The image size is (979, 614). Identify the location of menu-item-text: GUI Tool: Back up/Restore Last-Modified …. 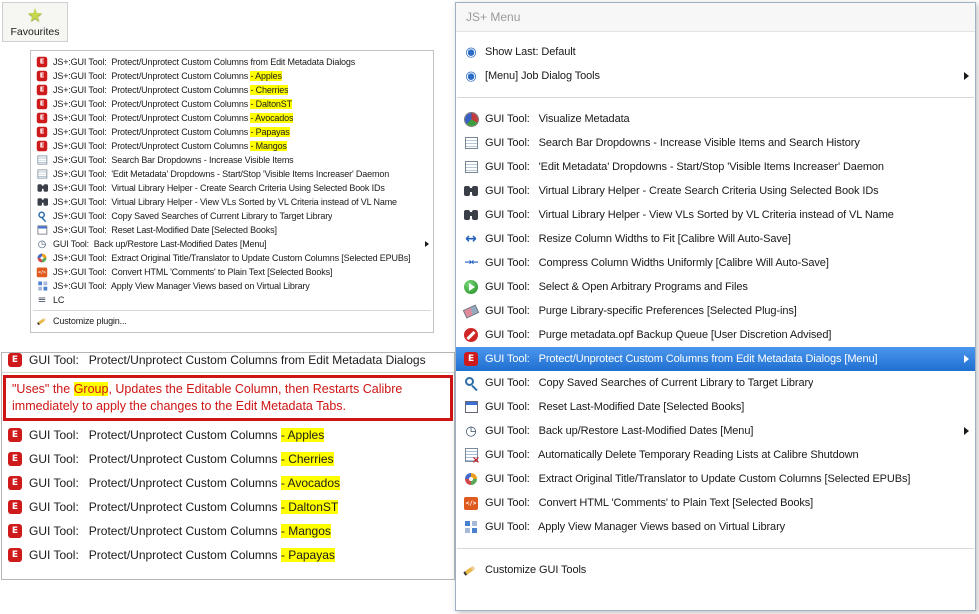
(619, 431).